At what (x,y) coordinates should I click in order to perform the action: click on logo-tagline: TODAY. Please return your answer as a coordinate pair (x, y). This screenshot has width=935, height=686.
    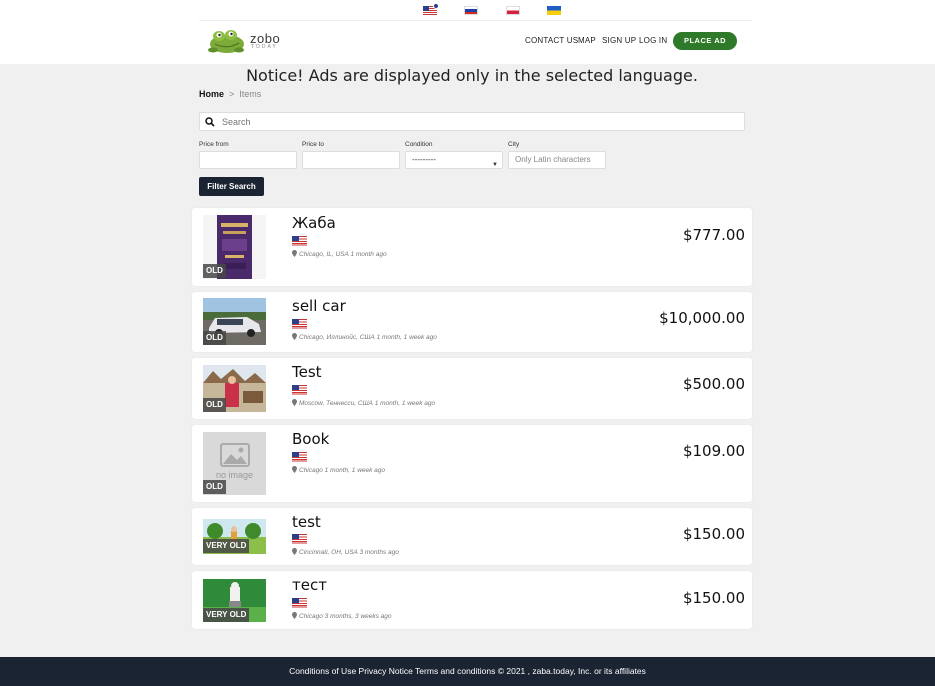
    Looking at the image, I should click on (264, 47).